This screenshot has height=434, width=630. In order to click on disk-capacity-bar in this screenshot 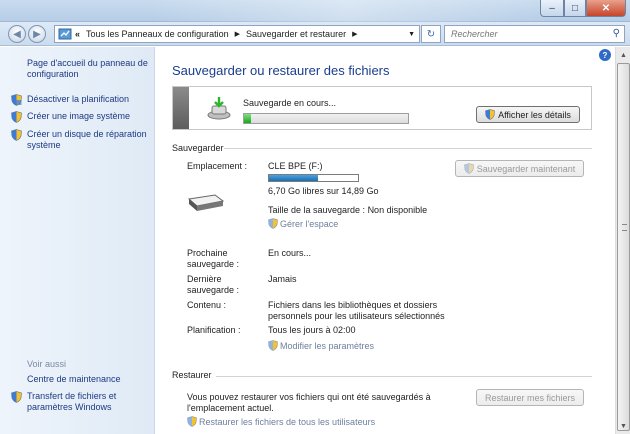, I will do `click(313, 178)`.